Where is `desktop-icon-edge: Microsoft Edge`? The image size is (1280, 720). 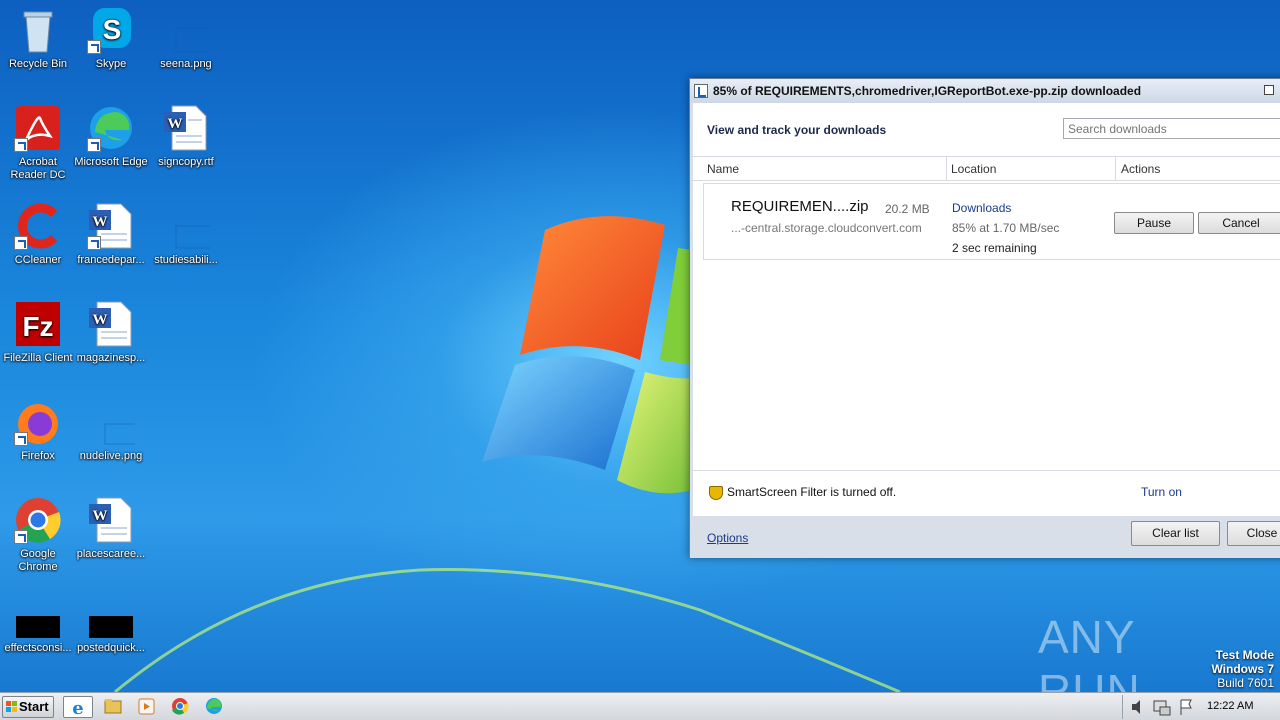
desktop-icon-edge: Microsoft Edge is located at coordinates (111, 136).